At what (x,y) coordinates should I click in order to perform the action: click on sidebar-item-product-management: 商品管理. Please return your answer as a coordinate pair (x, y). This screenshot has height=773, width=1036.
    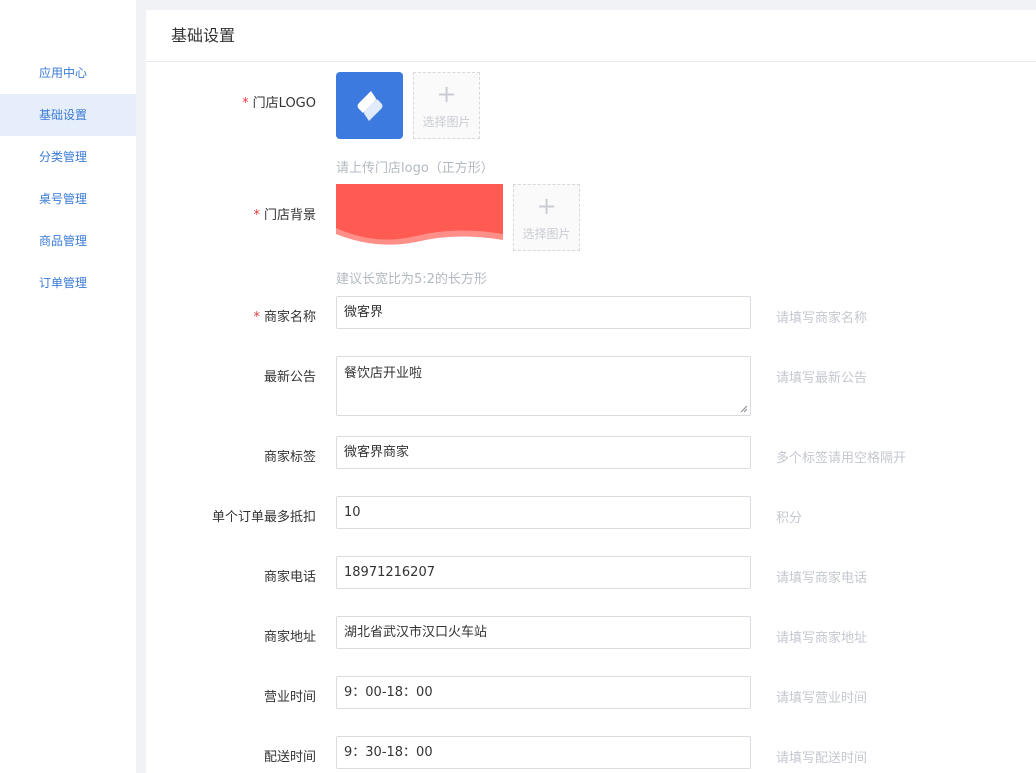
    Looking at the image, I should click on (68, 241).